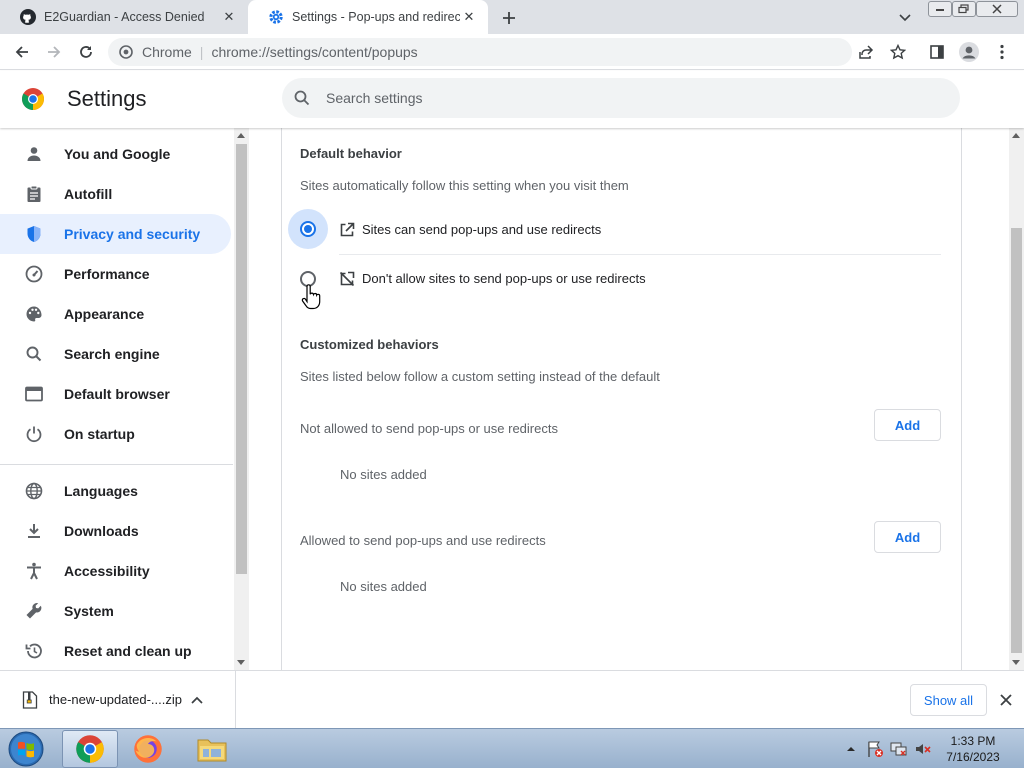 The image size is (1024, 768). Describe the element at coordinates (99, 434) in the screenshot. I see `sidebar-item-label: On startup` at that location.